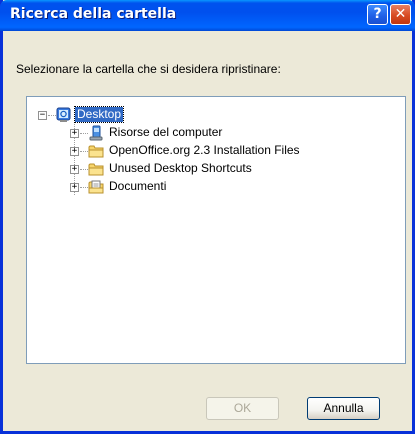 The width and height of the screenshot is (415, 434). What do you see at coordinates (93, 14) in the screenshot?
I see `window-title: Ricerca della cartella` at bounding box center [93, 14].